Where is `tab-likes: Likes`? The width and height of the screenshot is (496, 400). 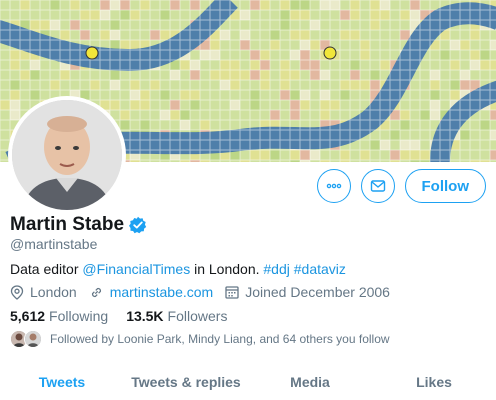 tab-likes: Likes is located at coordinates (434, 382).